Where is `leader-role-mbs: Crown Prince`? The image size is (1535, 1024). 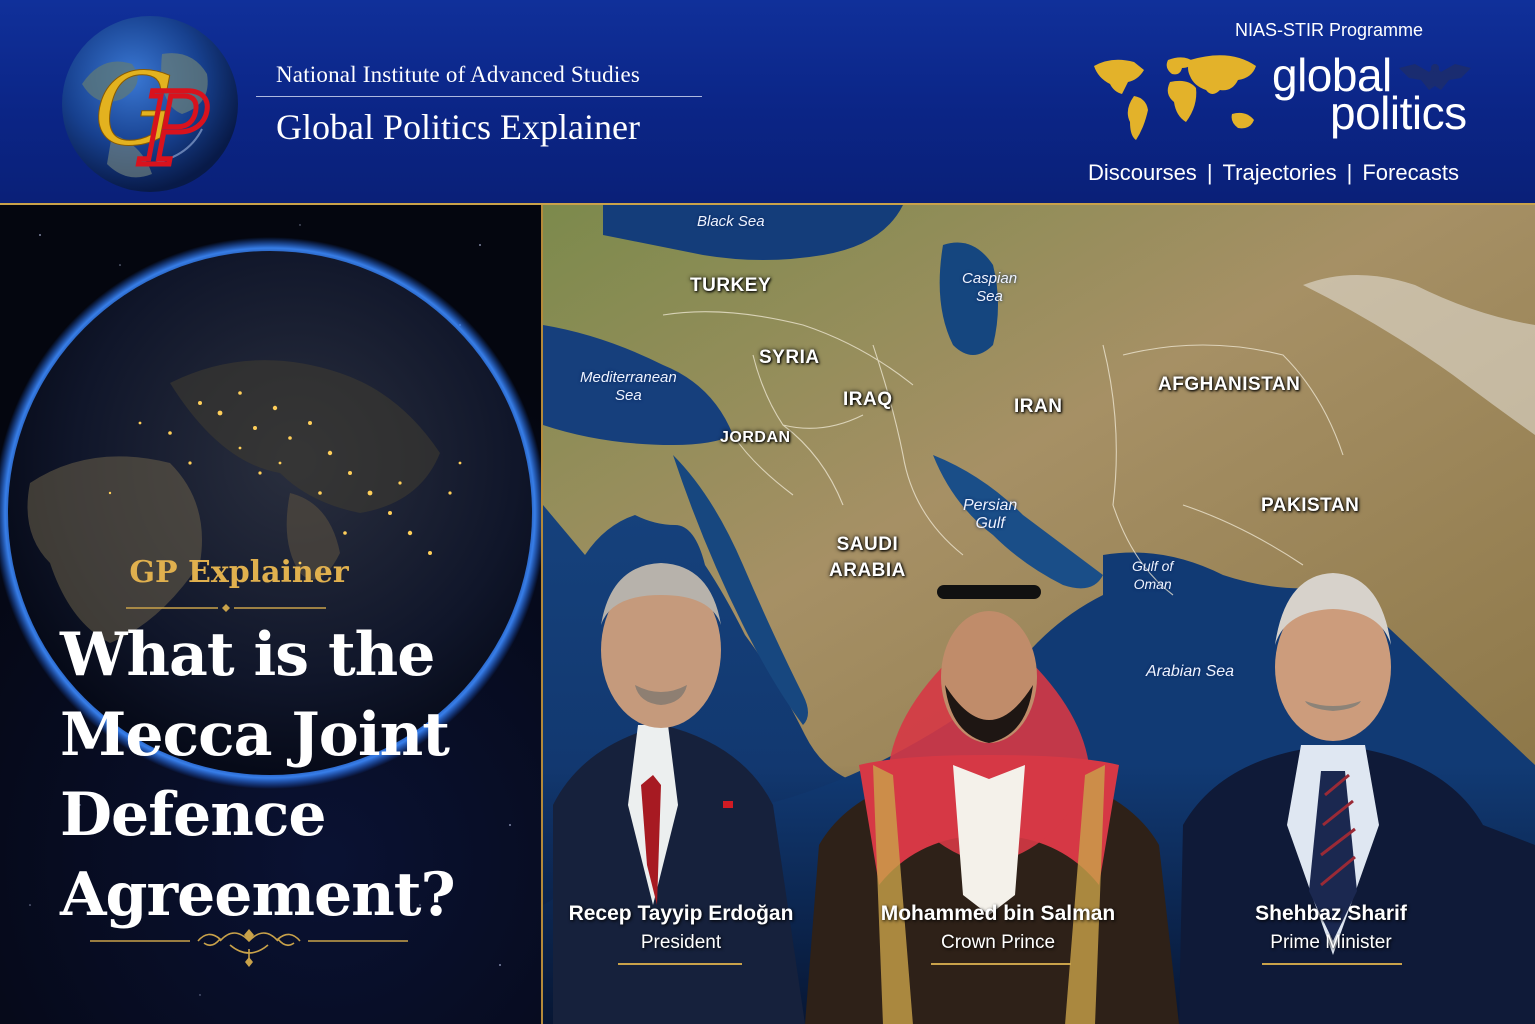
leader-role-mbs: Crown Prince is located at coordinates (998, 942).